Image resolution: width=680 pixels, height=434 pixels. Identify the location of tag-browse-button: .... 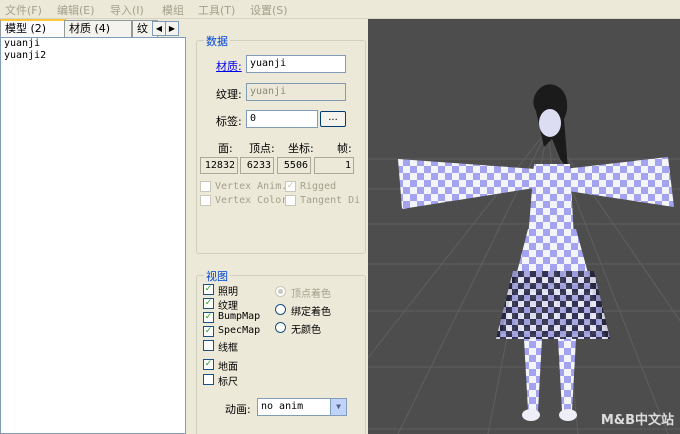
(333, 119).